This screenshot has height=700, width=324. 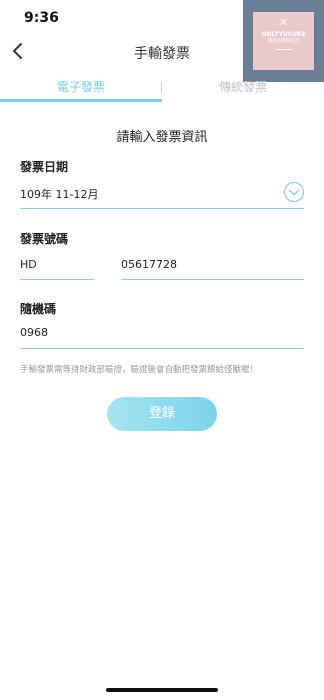 What do you see at coordinates (41, 18) in the screenshot?
I see `status-time: 9:36` at bounding box center [41, 18].